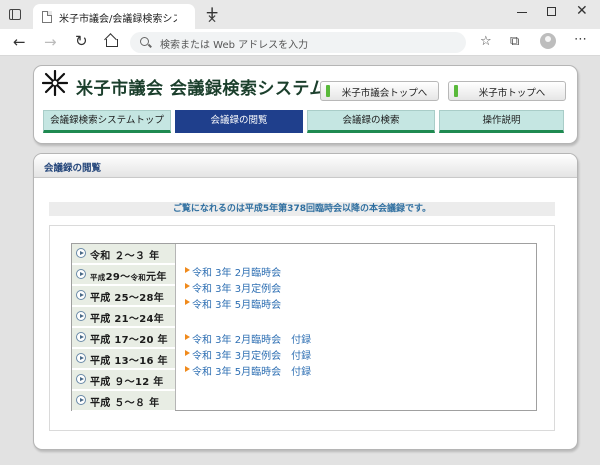 This screenshot has height=465, width=600. Describe the element at coordinates (19, 42) in the screenshot. I see `back-icon: ←` at that location.